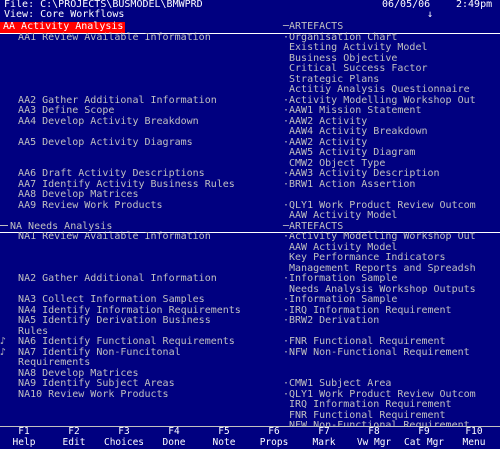 The width and height of the screenshot is (500, 449). Describe the element at coordinates (364, 258) in the screenshot. I see `artefact-item: Key Performance Indicators` at that location.